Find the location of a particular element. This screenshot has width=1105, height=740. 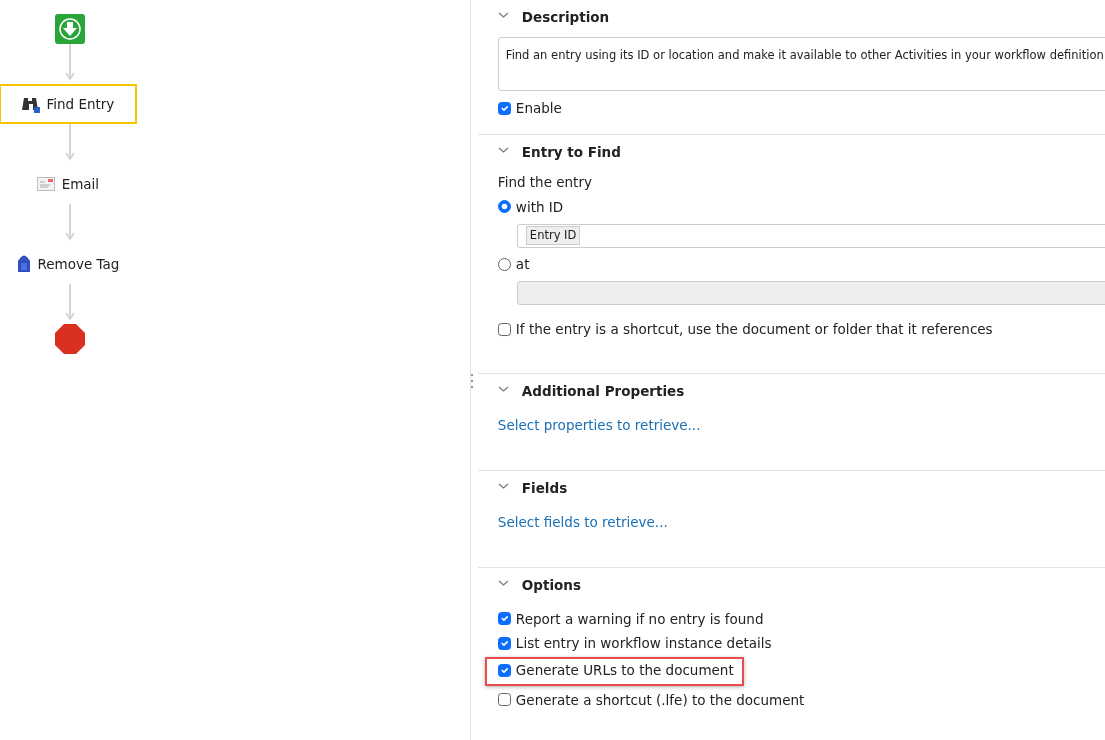

option-label: Enable is located at coordinates (538, 109).